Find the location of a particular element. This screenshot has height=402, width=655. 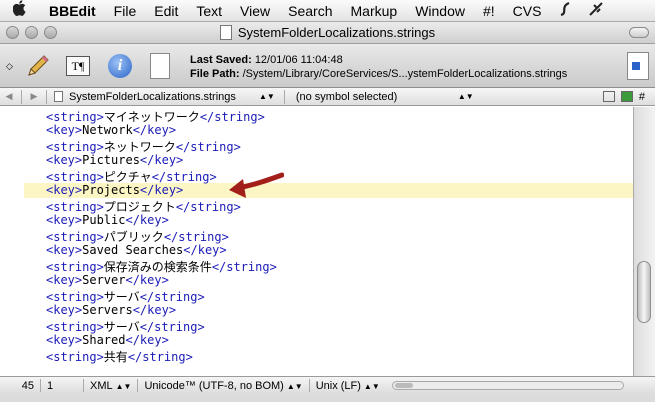

menu-window: Window is located at coordinates (440, 11).